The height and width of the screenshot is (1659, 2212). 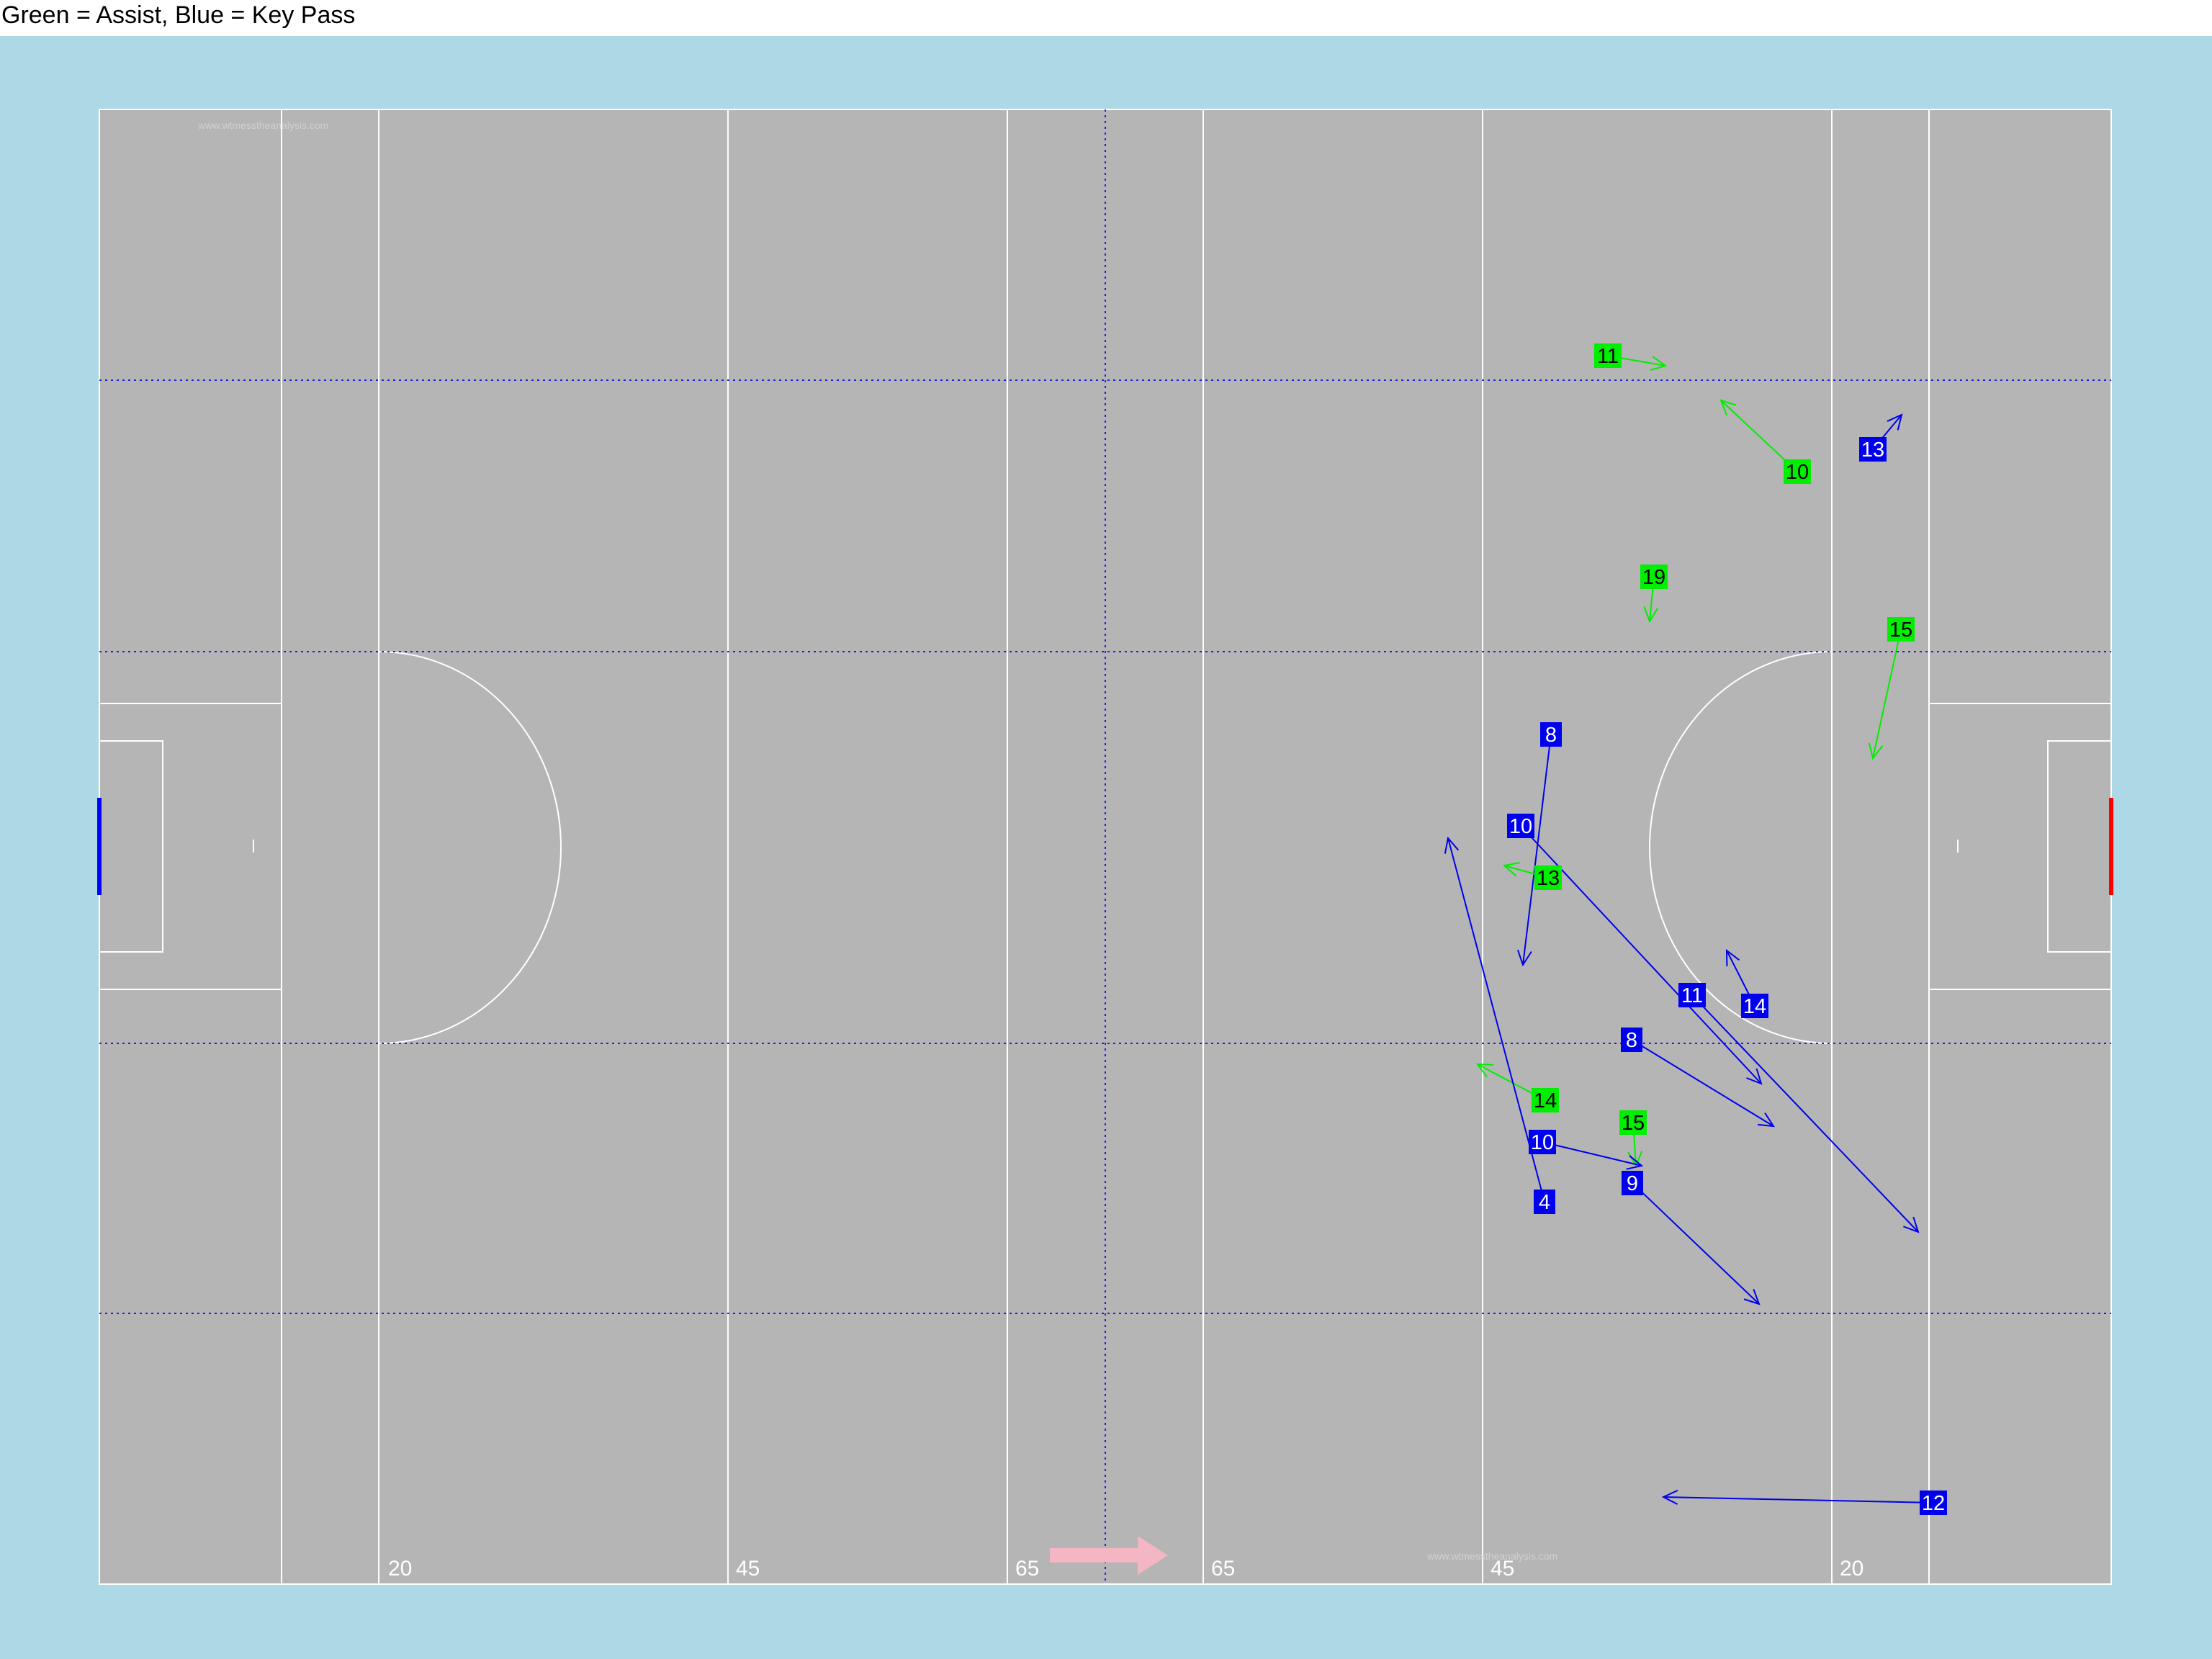 I want to click on left-goal, so click(x=100, y=847).